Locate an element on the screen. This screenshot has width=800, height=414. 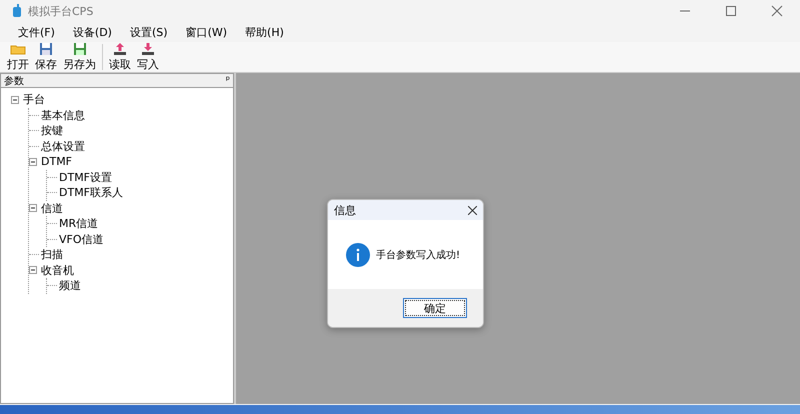
dialog-title: 信息 is located at coordinates (345, 210).